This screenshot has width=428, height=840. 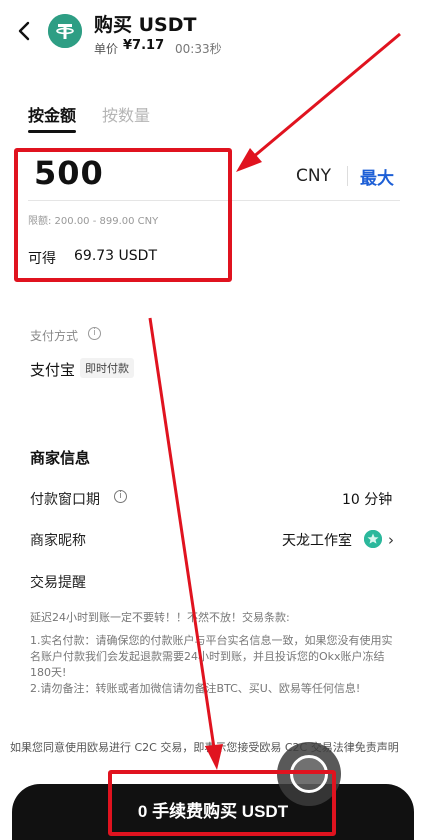 What do you see at coordinates (185, 543) in the screenshot?
I see `annotation-arrow-bottom` at bounding box center [185, 543].